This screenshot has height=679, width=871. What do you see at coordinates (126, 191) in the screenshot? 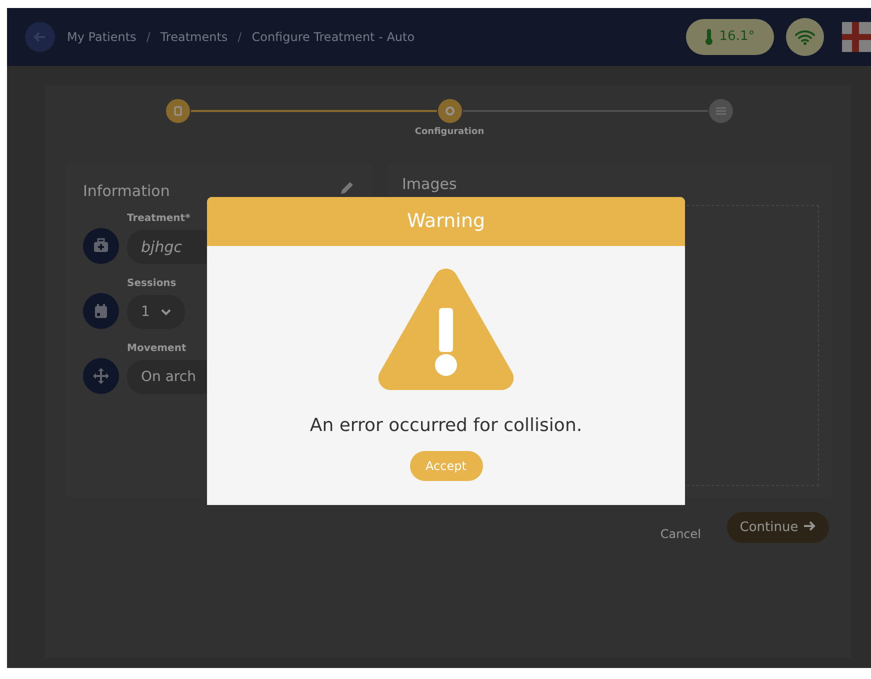
I see `card-title: Information` at bounding box center [126, 191].